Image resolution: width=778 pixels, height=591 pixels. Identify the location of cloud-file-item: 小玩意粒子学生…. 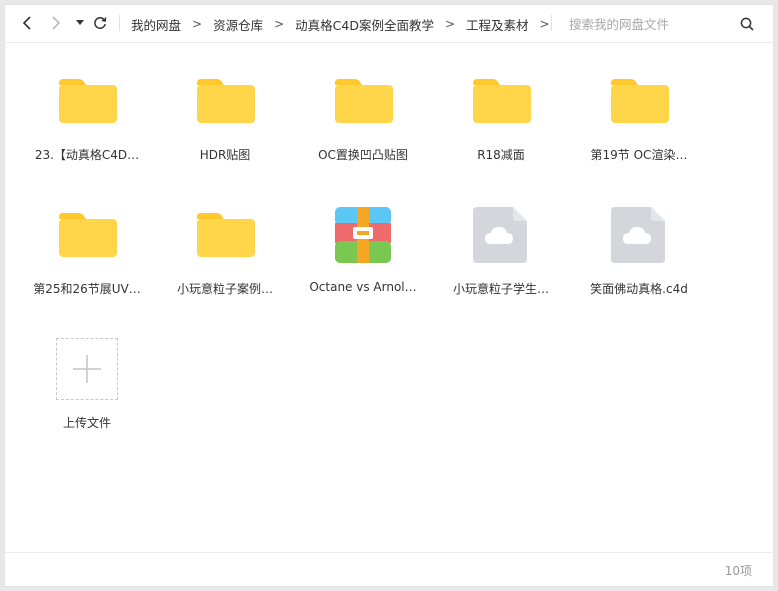
(501, 237).